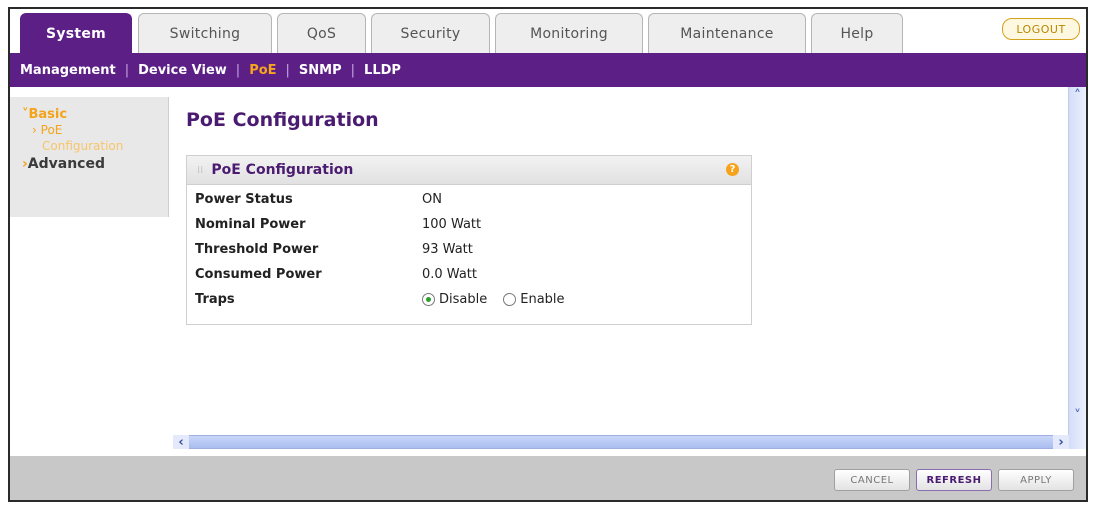 The image size is (1098, 512). What do you see at coordinates (463, 299) in the screenshot?
I see `traps-disable-label: Disable` at bounding box center [463, 299].